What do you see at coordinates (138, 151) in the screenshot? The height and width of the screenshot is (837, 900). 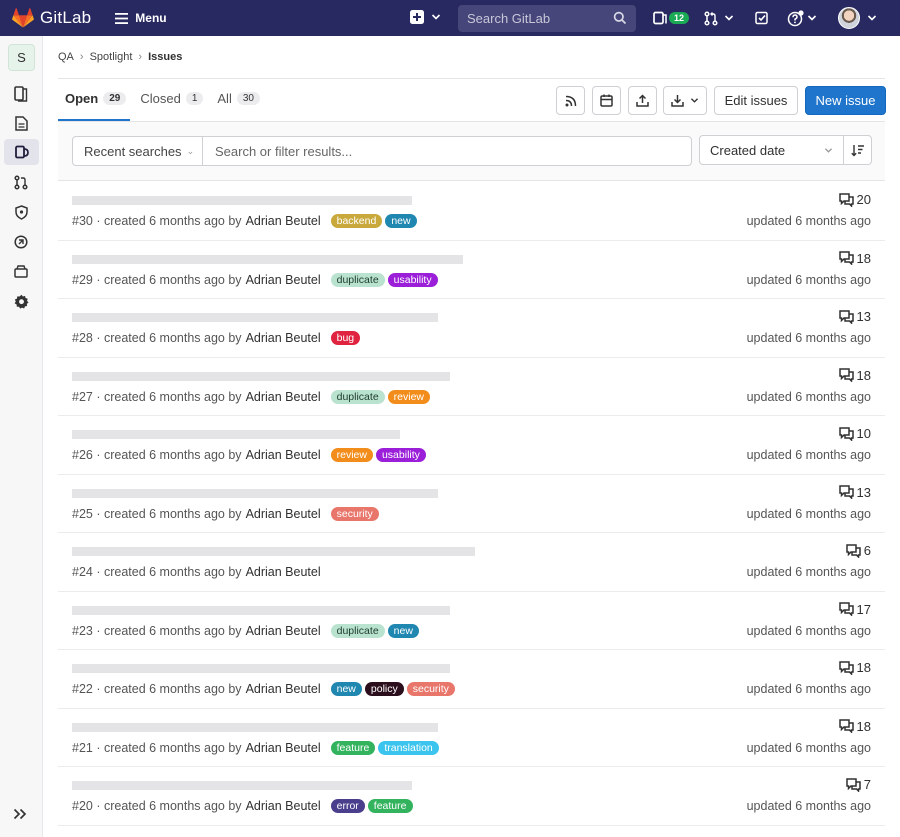 I see `recent-searches-dropdown: Recent searches ⌄` at bounding box center [138, 151].